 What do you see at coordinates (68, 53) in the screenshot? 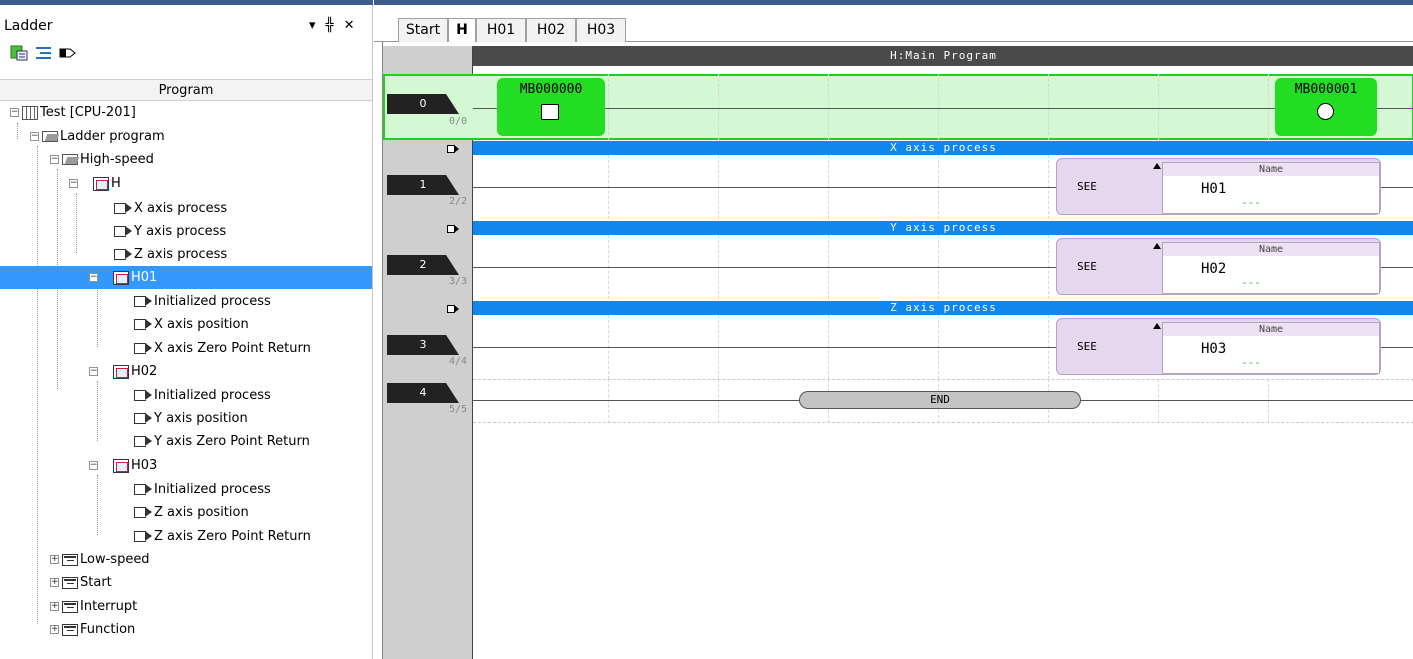
I see `tag-view-icon` at bounding box center [68, 53].